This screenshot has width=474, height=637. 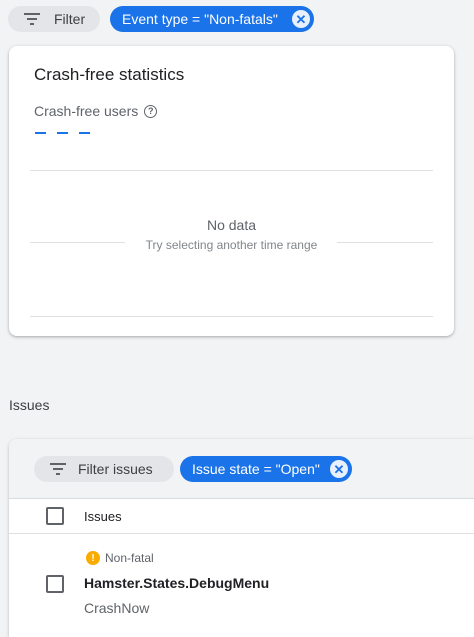 What do you see at coordinates (231, 225) in the screenshot?
I see `no-data-title: No data` at bounding box center [231, 225].